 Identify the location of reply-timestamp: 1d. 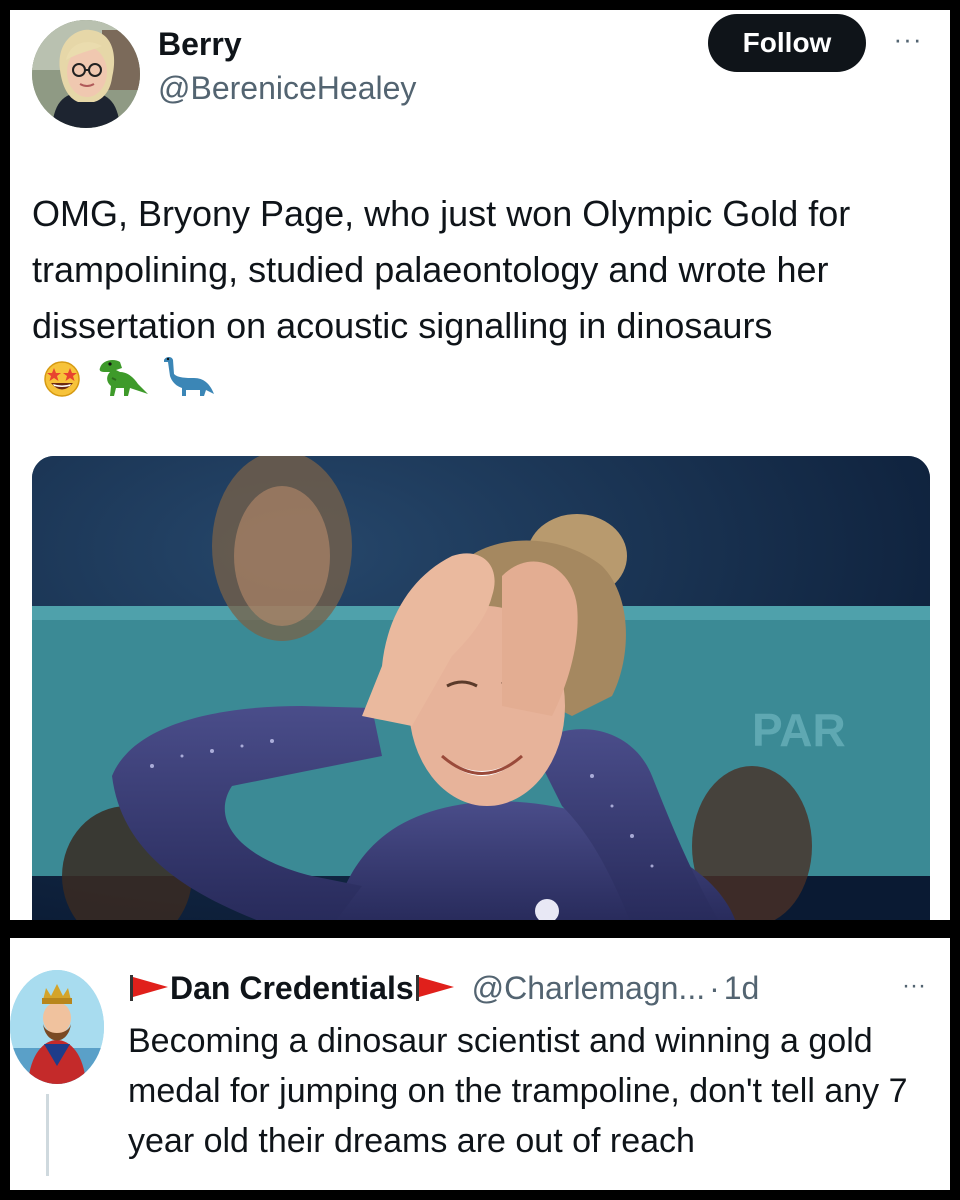
(742, 988).